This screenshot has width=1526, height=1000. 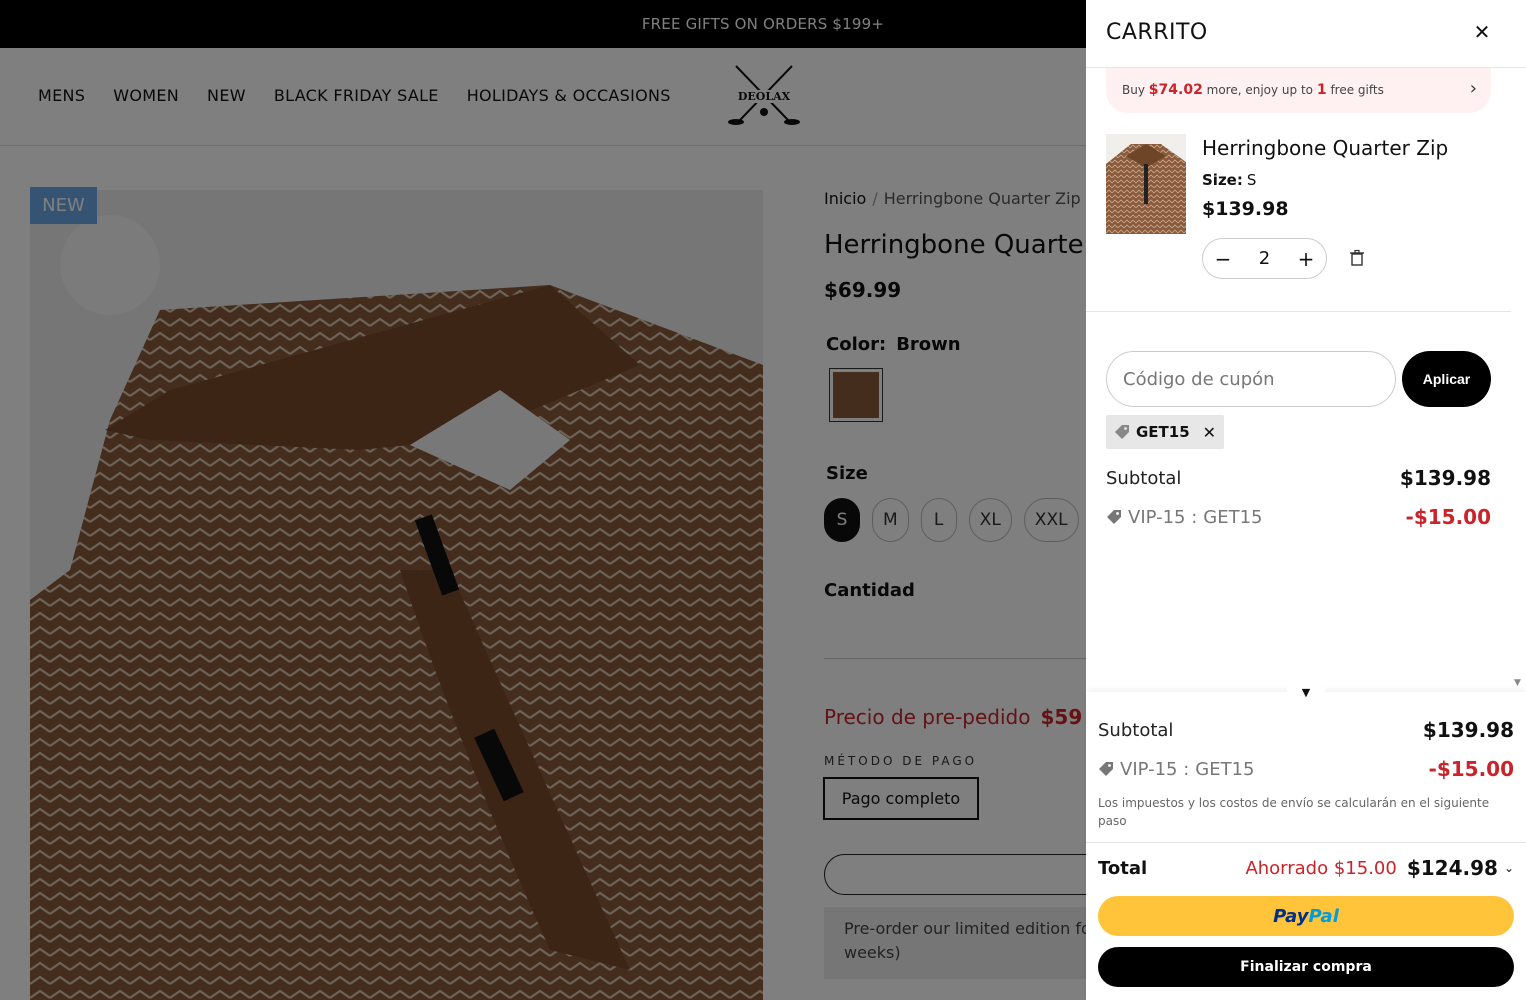 I want to click on discount-code: GET15, so click(x=1233, y=517).